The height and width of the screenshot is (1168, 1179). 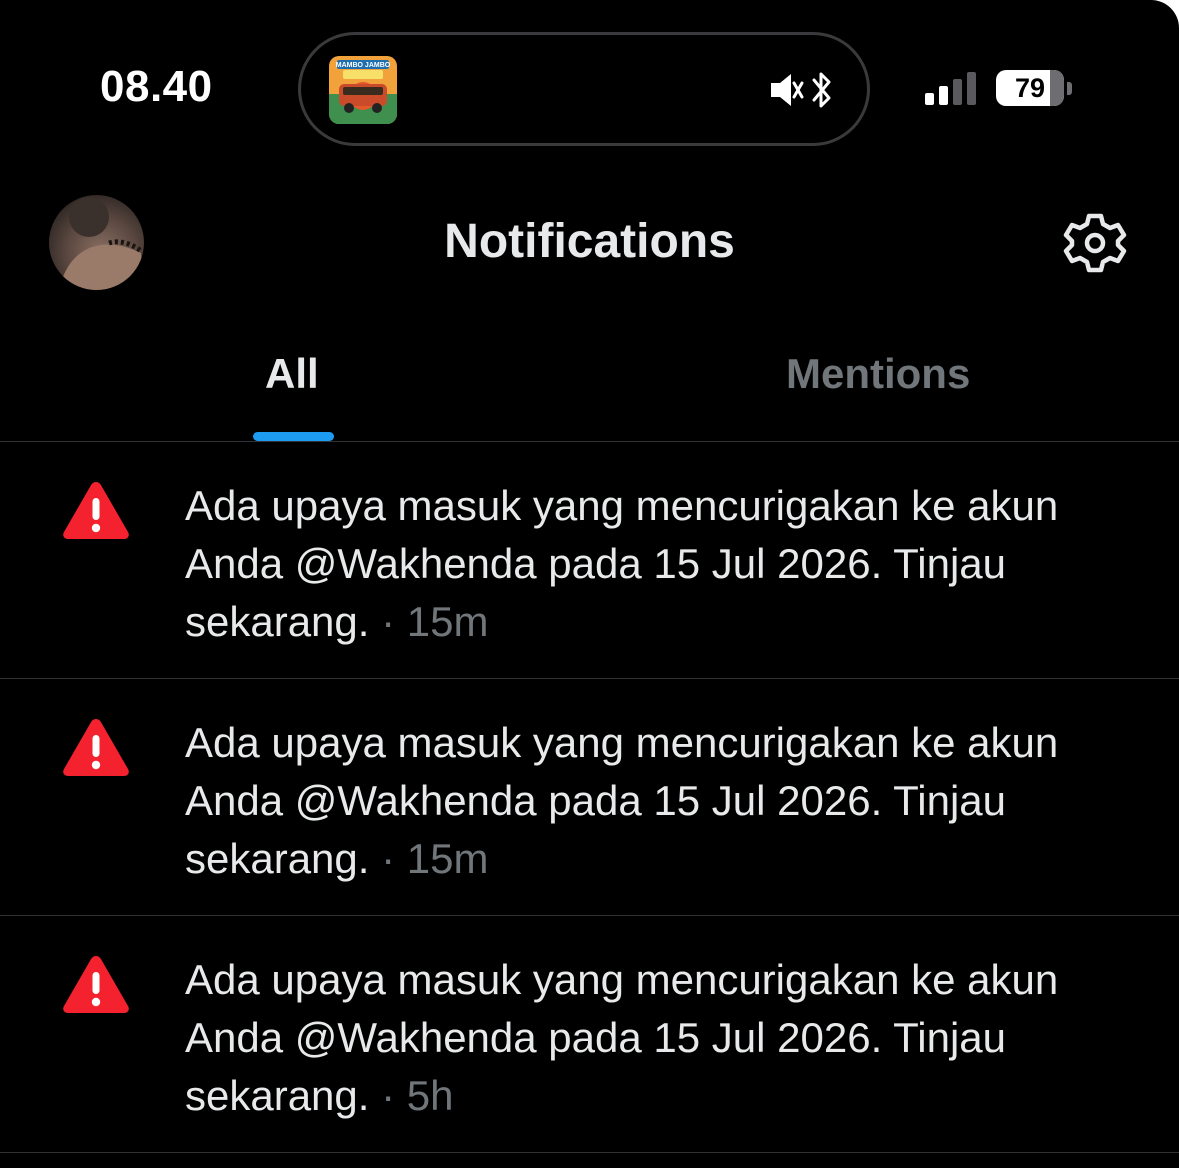 What do you see at coordinates (293, 436) in the screenshot?
I see `active-tab-indicator` at bounding box center [293, 436].